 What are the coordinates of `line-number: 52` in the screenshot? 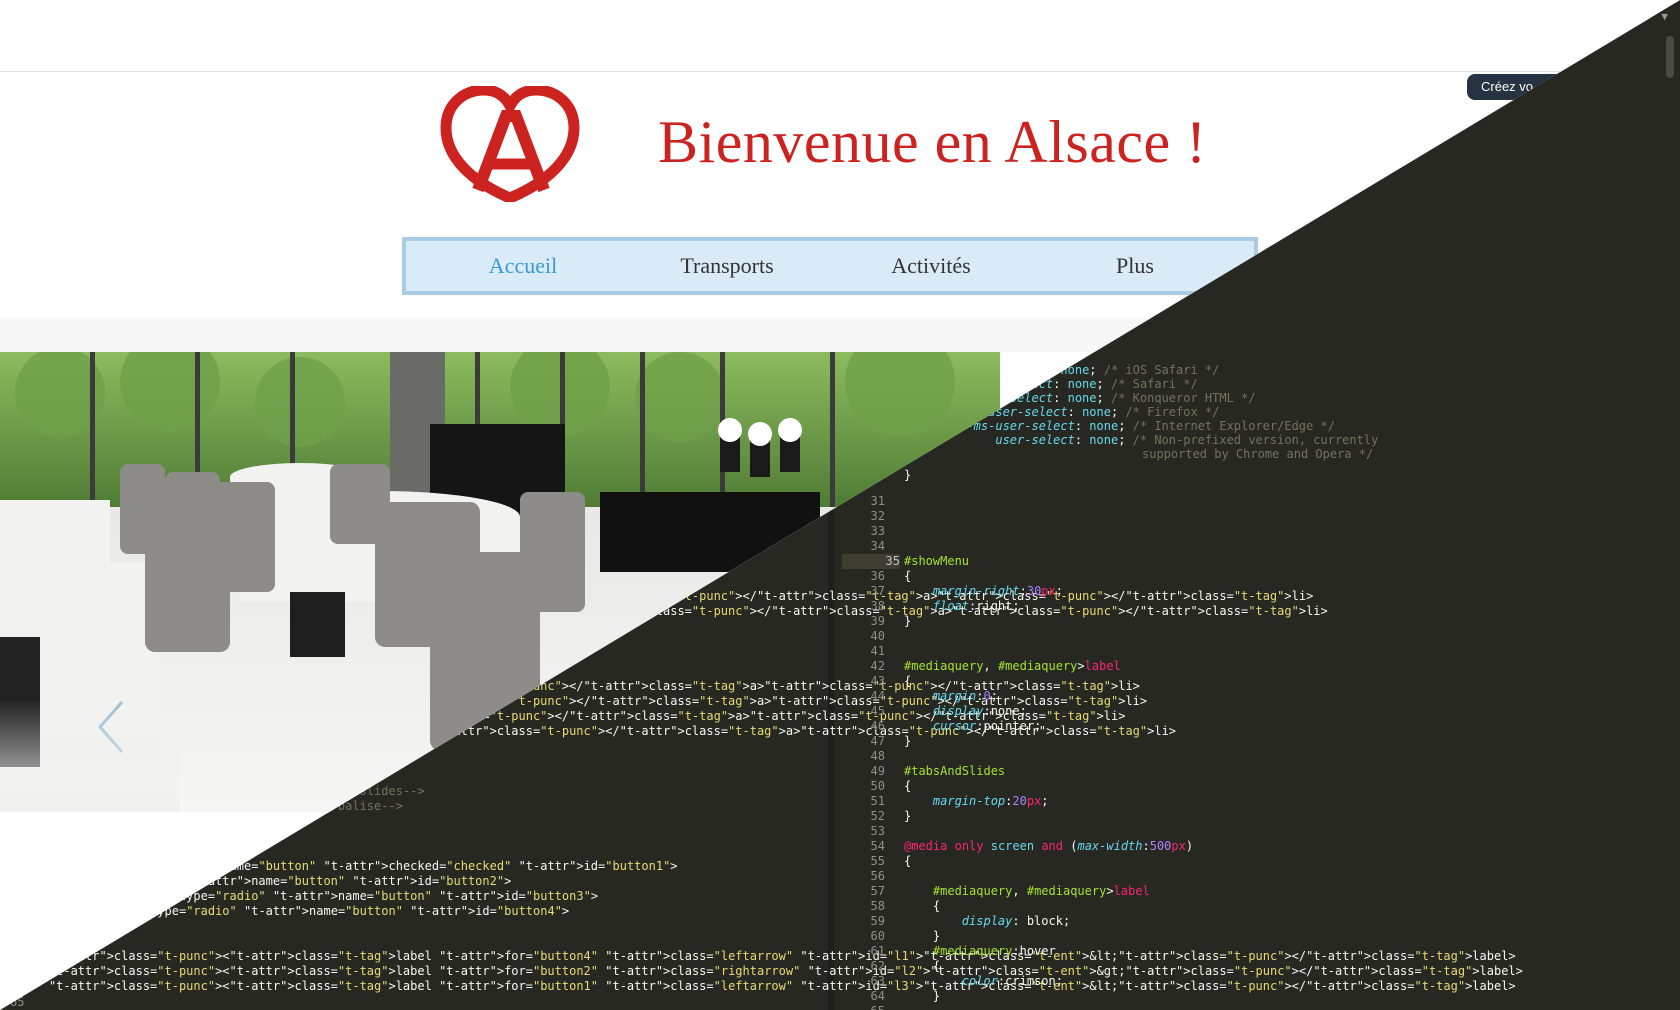 It's located at (877, 816).